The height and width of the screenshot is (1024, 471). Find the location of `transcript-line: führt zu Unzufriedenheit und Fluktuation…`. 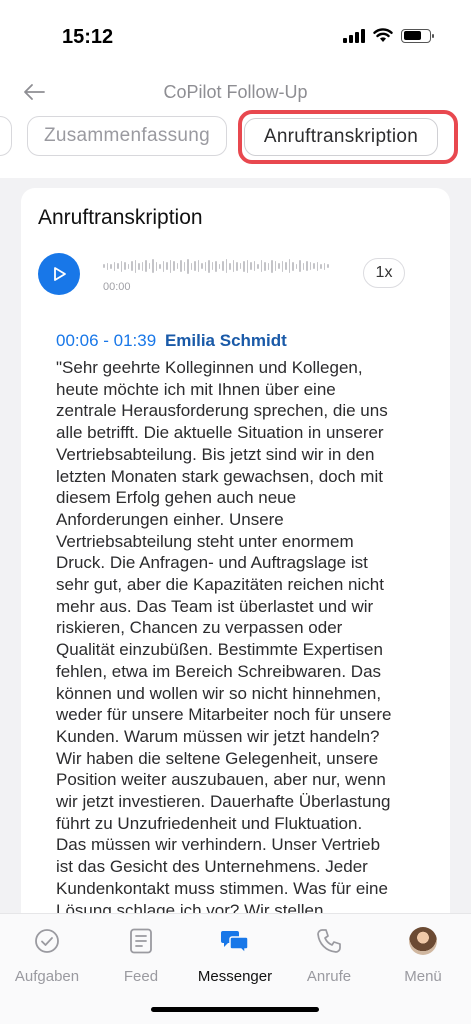

transcript-line: führt zu Unzufriedenheit und Fluktuation… is located at coordinates (209, 823).